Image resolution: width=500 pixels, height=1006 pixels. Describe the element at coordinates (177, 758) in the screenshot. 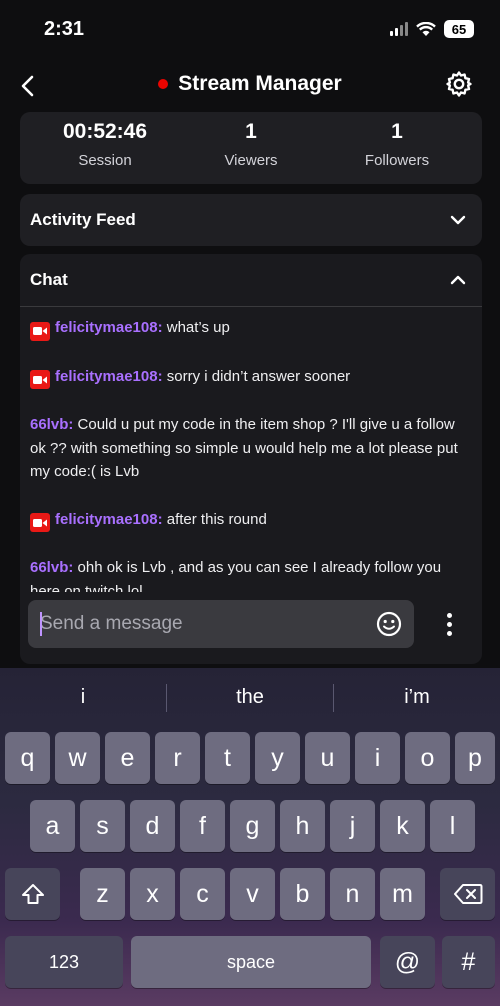

I see `key-r: r` at that location.